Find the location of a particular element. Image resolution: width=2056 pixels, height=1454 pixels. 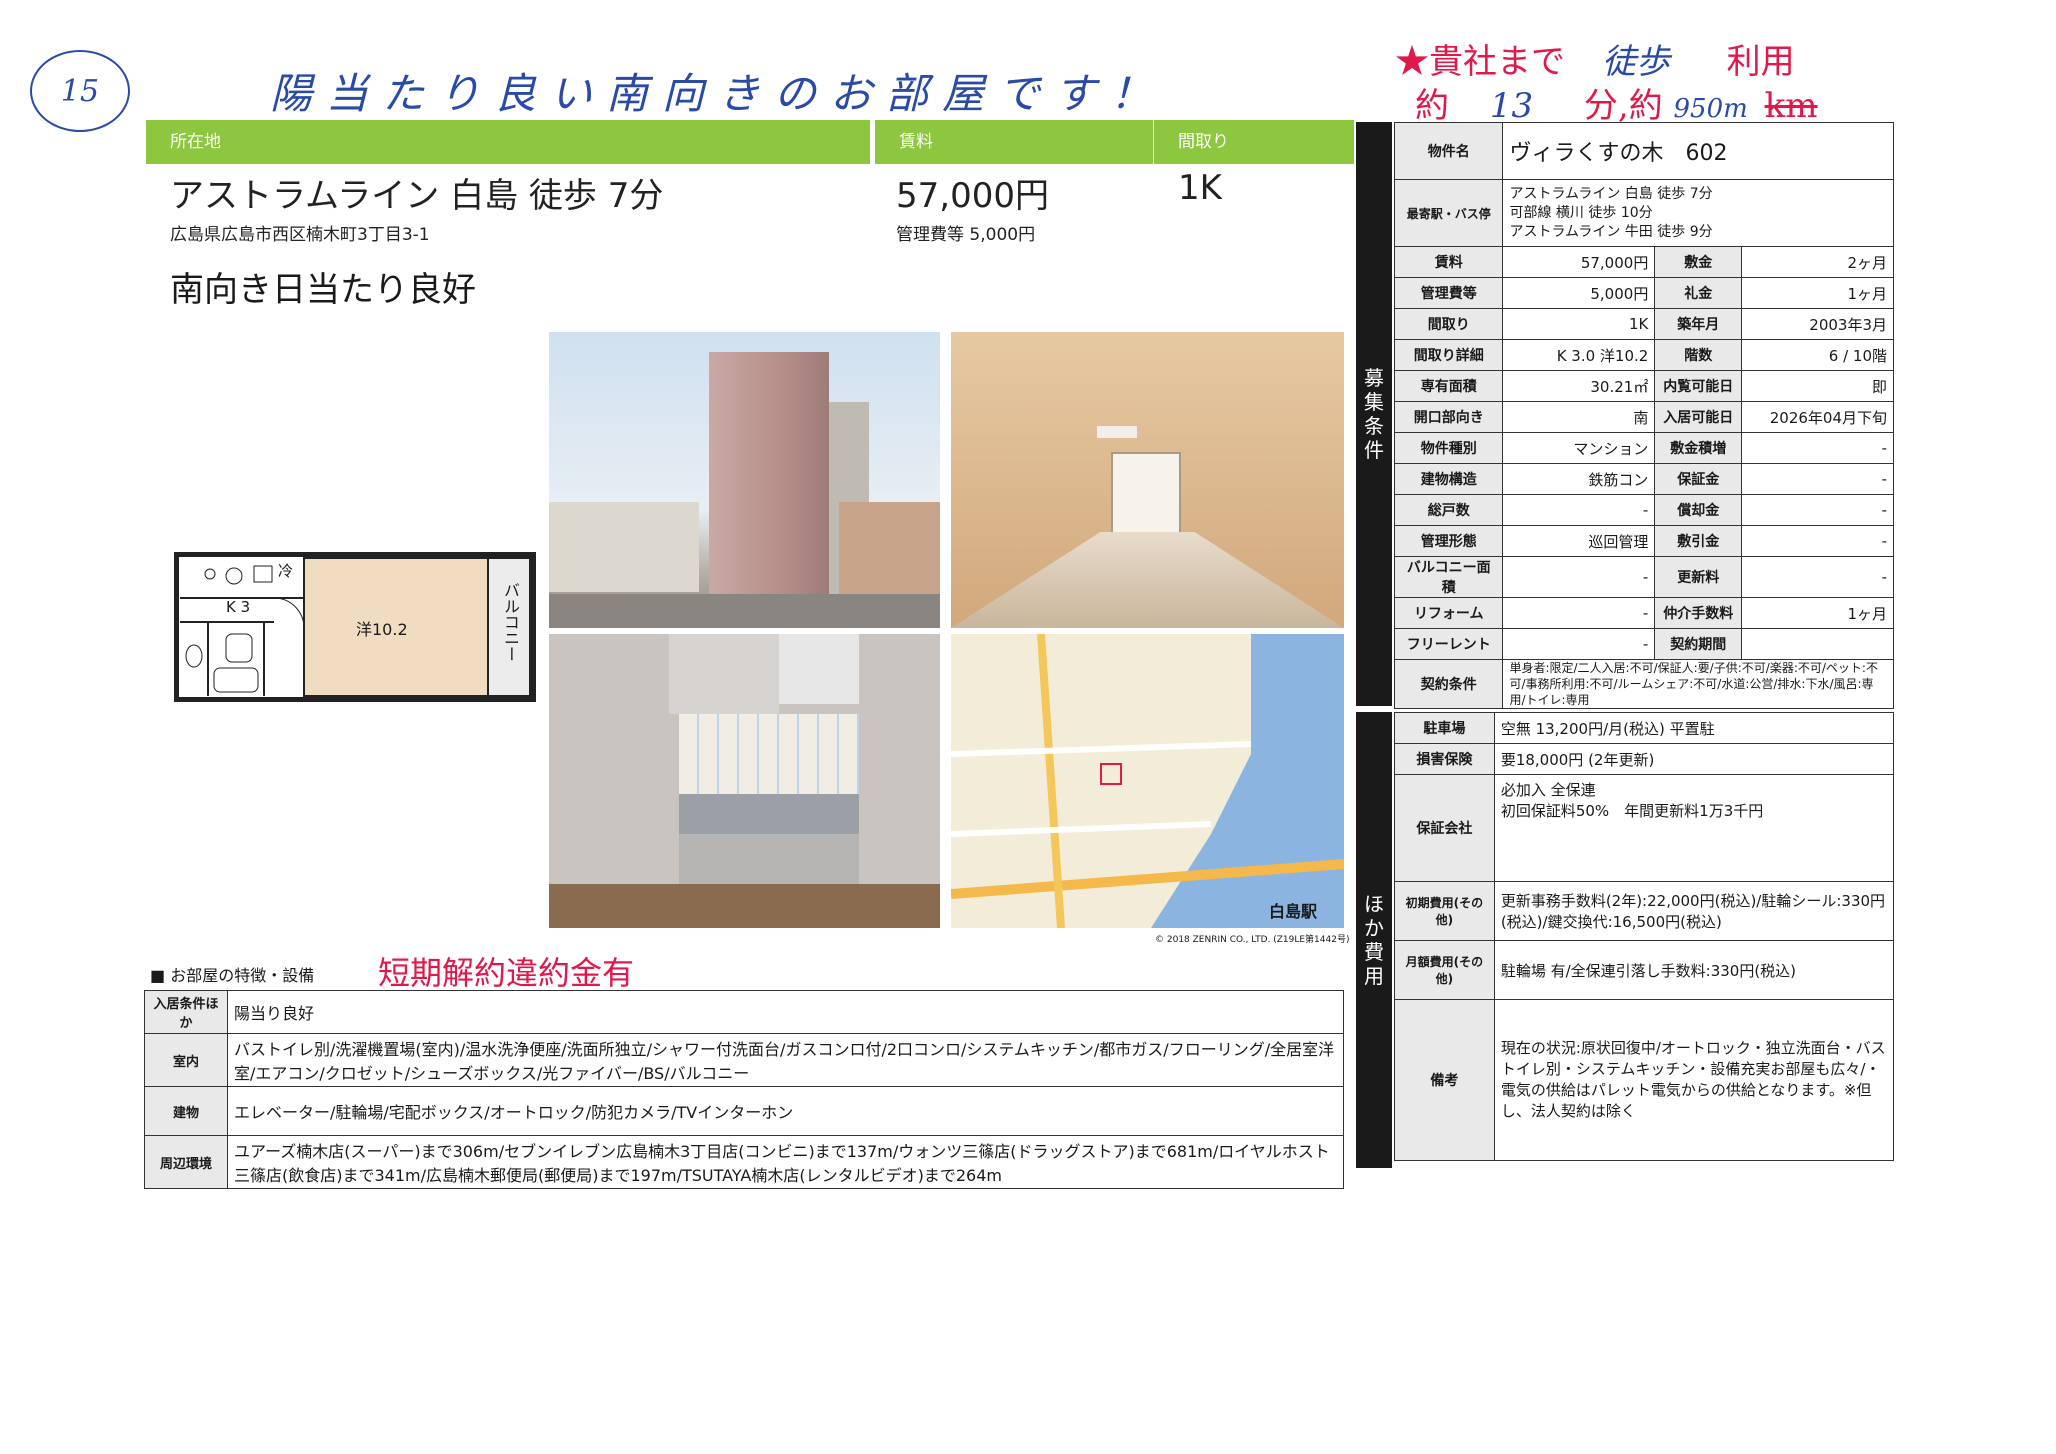

floor-plan-kitchen: K 3 is located at coordinates (238, 607).